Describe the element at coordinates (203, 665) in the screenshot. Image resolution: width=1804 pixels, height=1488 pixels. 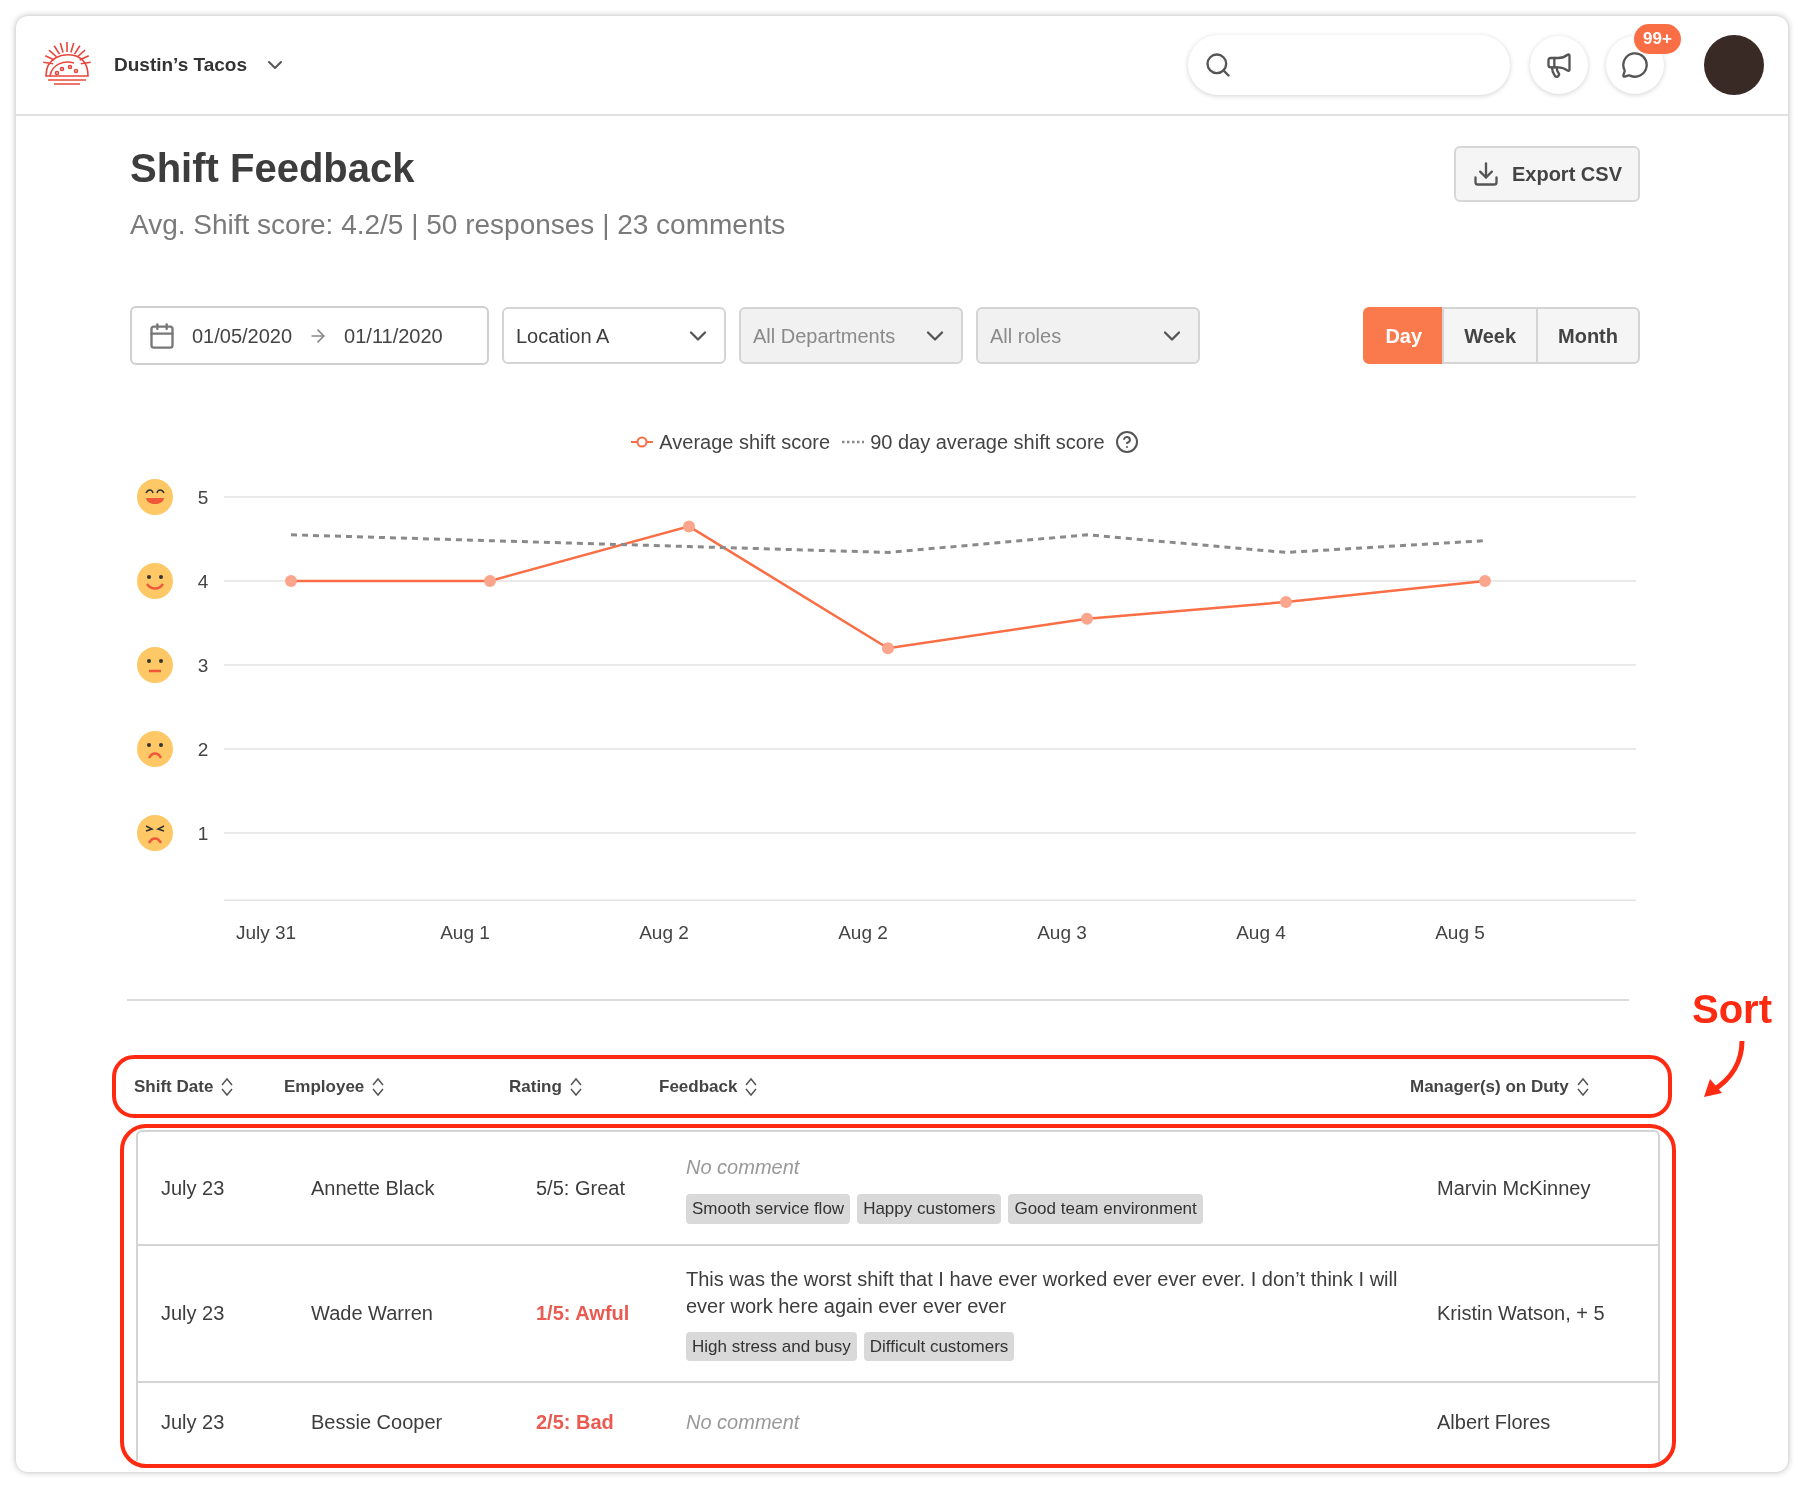
I see `y-tick-label: 3` at that location.